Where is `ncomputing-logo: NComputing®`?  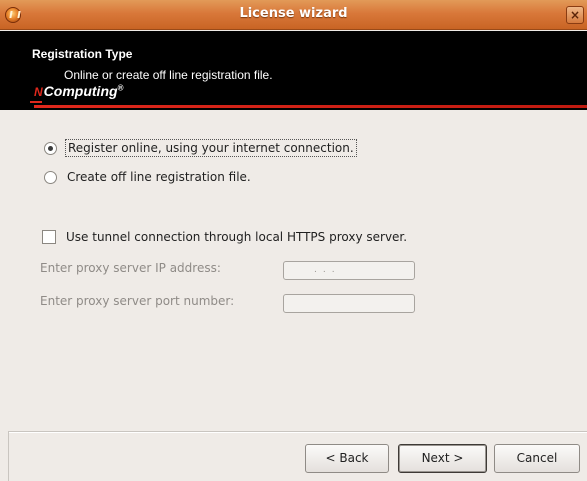 ncomputing-logo: NComputing® is located at coordinates (78, 91).